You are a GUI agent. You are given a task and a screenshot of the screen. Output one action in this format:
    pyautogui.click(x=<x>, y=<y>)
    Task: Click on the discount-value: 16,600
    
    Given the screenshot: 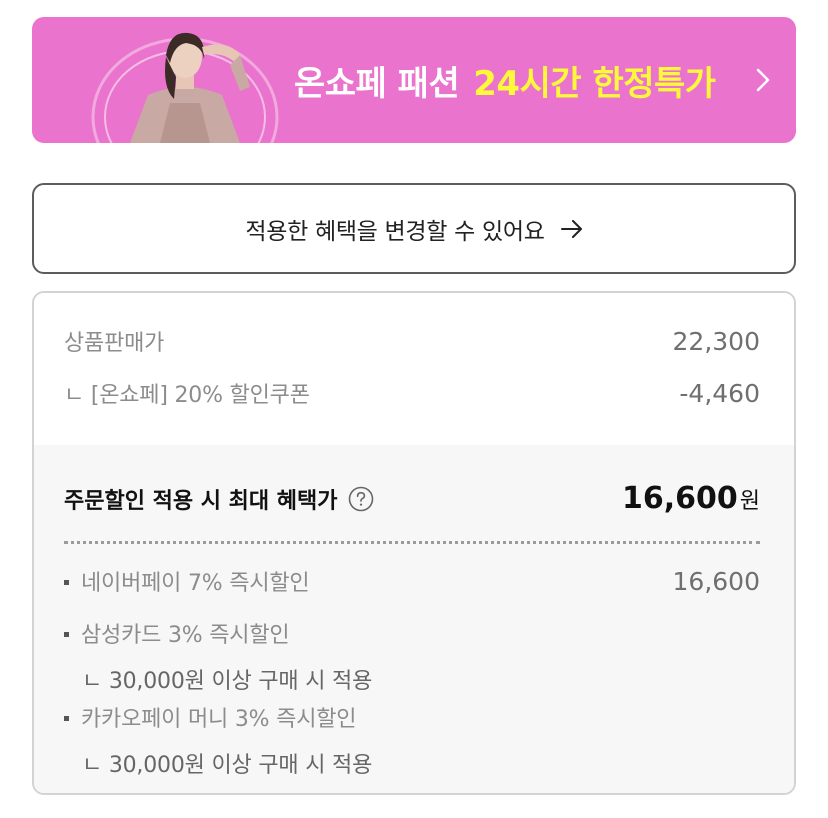 What is the action you would take?
    pyautogui.click(x=716, y=581)
    